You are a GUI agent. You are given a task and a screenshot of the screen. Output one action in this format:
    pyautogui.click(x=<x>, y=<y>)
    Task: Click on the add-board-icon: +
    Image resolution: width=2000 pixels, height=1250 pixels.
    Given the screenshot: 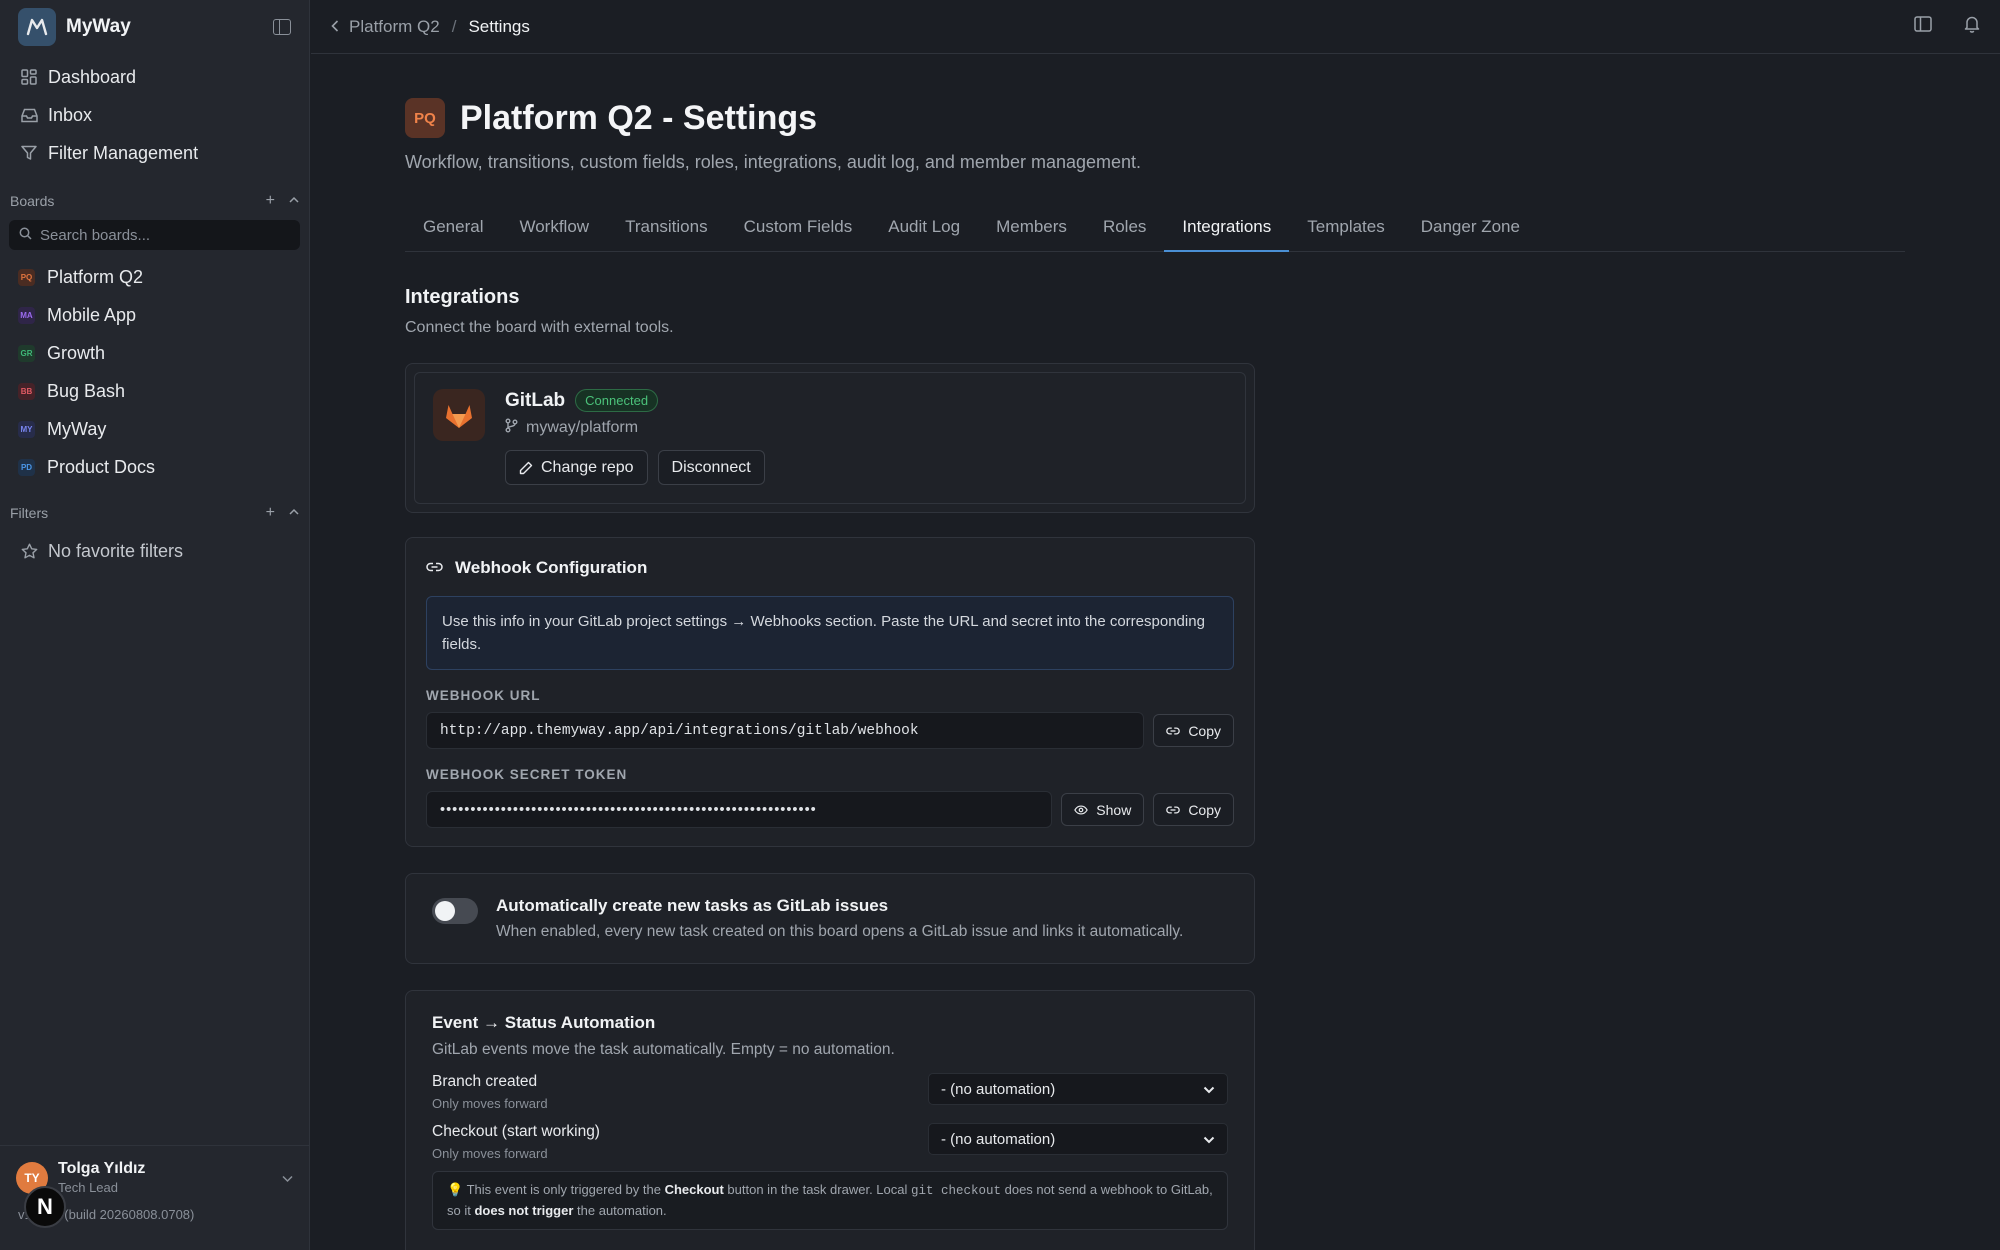 What is the action you would take?
    pyautogui.click(x=270, y=201)
    